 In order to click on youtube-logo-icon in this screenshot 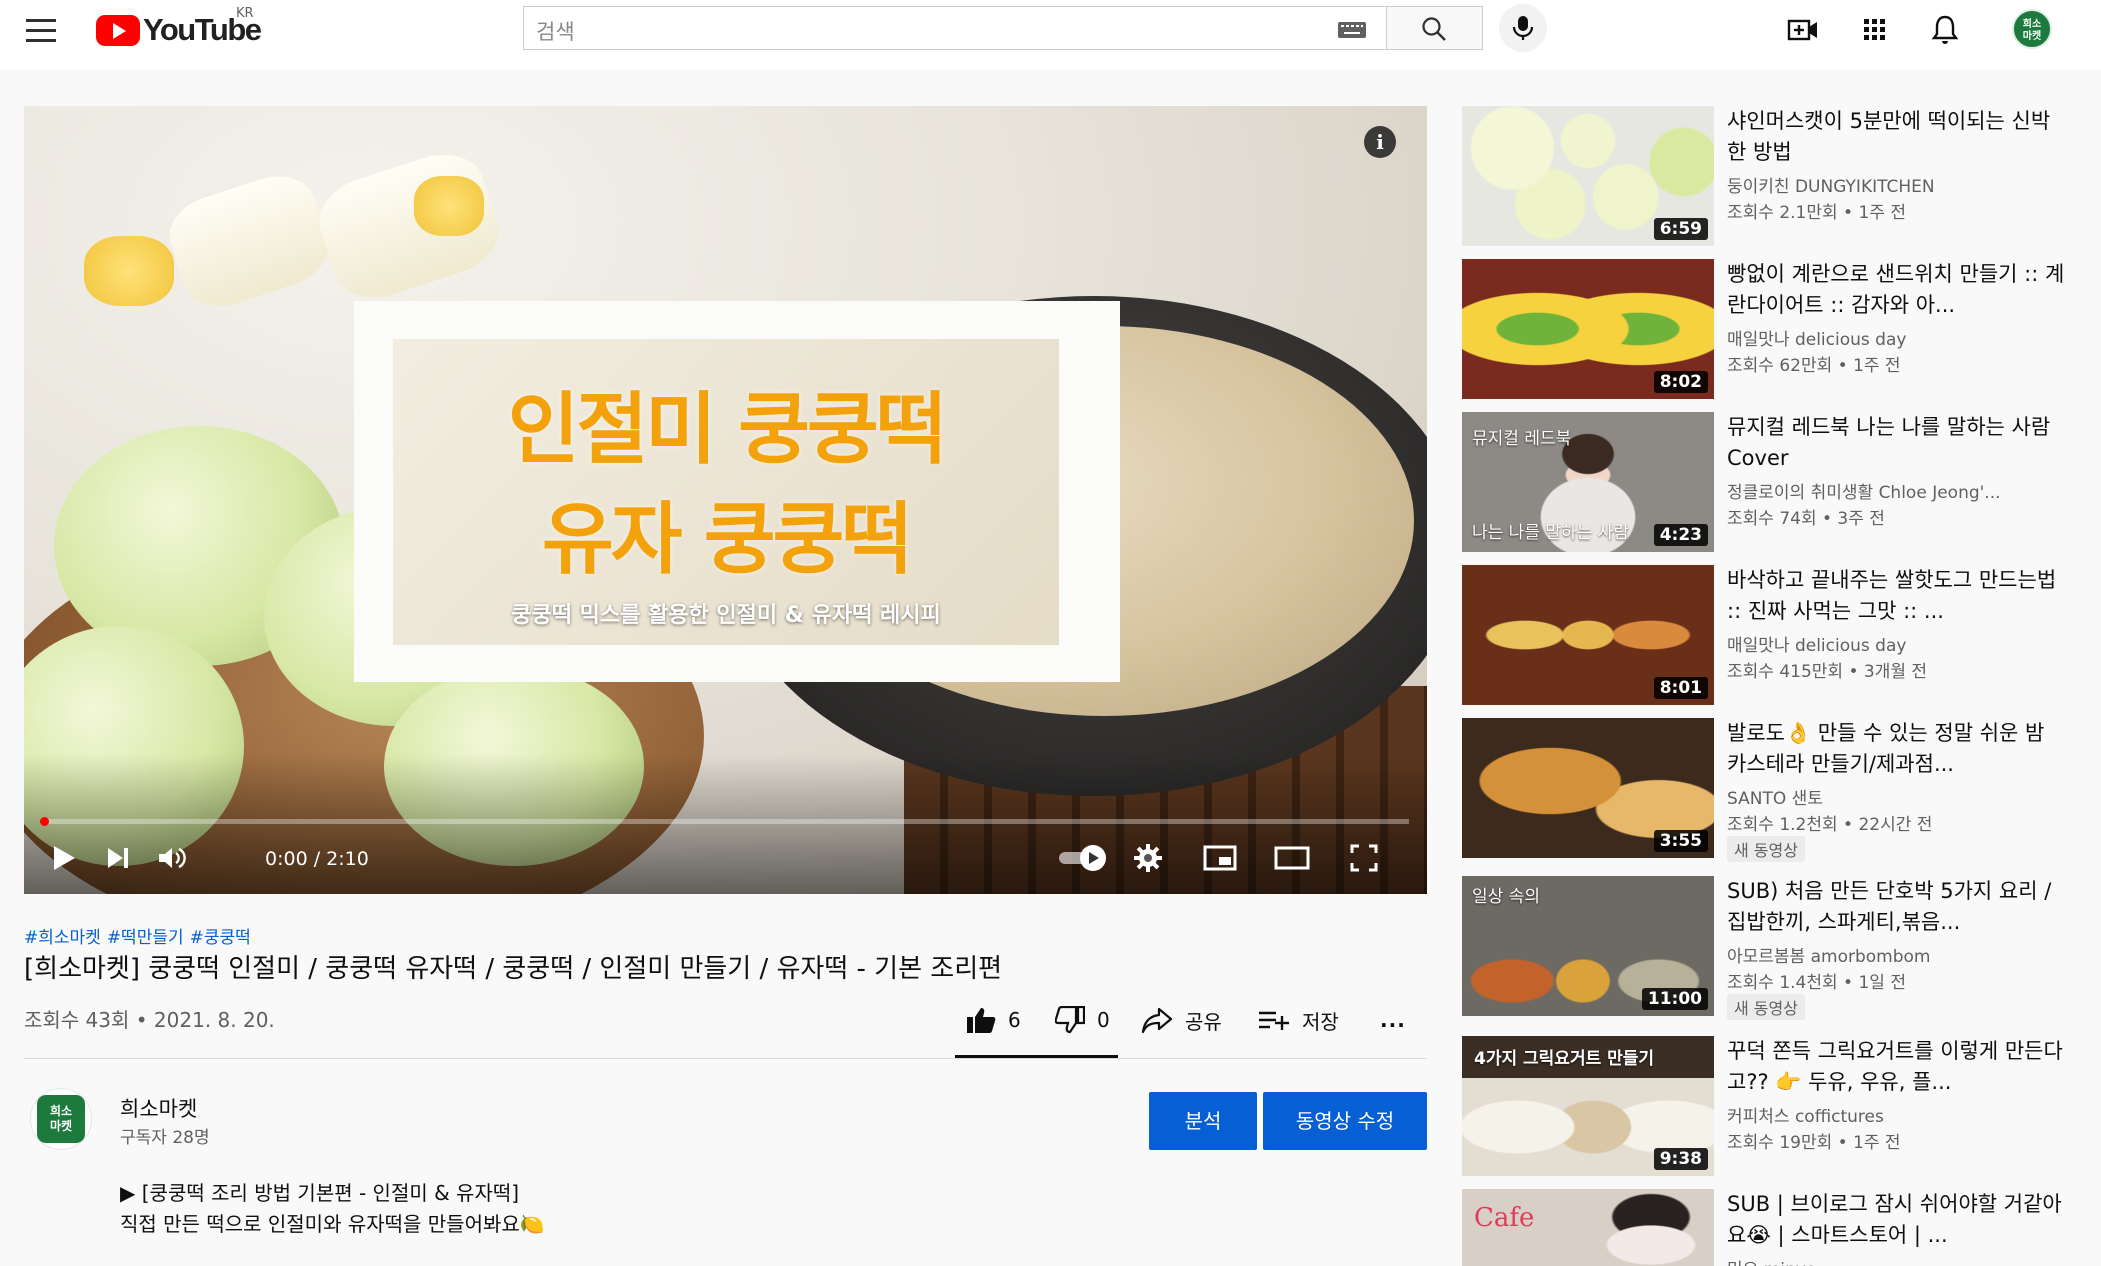, I will do `click(118, 30)`.